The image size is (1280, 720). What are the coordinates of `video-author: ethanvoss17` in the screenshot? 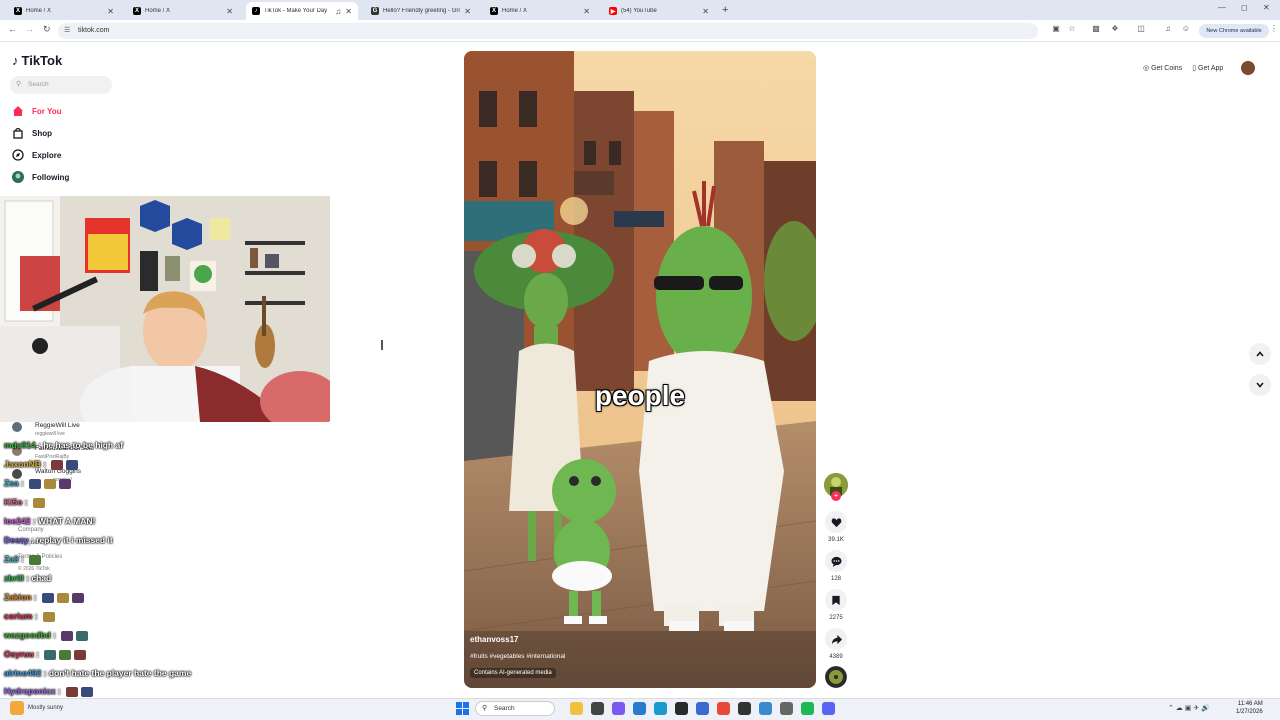 It's located at (494, 639).